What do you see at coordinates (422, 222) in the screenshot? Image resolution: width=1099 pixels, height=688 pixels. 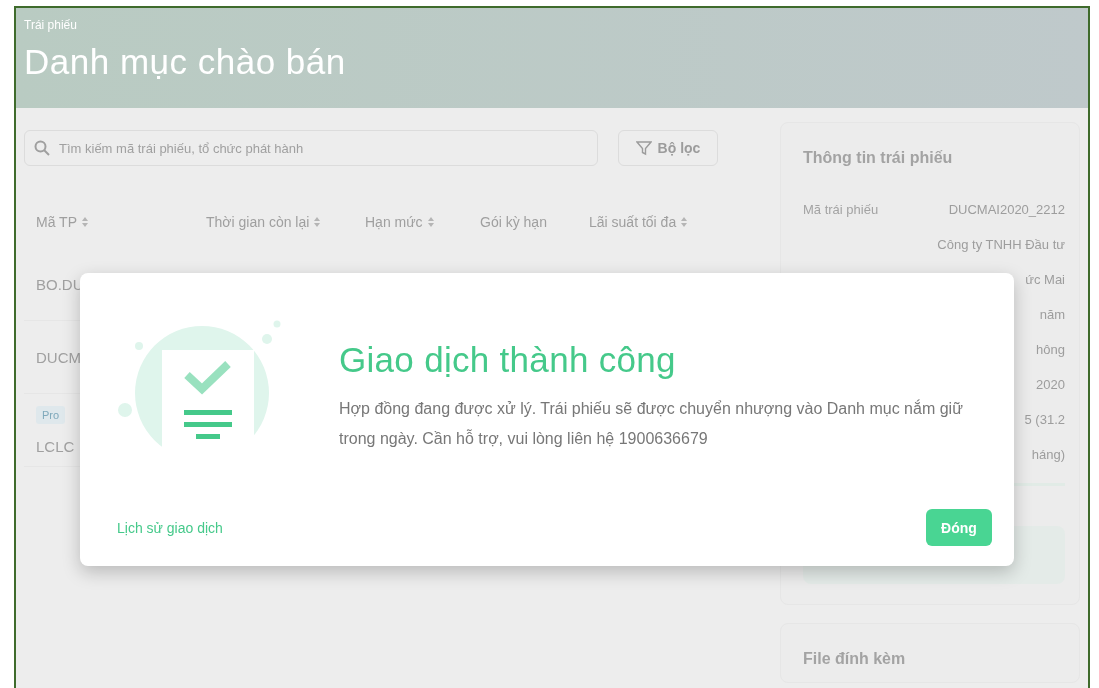 I see `column-header: Hạn mức` at bounding box center [422, 222].